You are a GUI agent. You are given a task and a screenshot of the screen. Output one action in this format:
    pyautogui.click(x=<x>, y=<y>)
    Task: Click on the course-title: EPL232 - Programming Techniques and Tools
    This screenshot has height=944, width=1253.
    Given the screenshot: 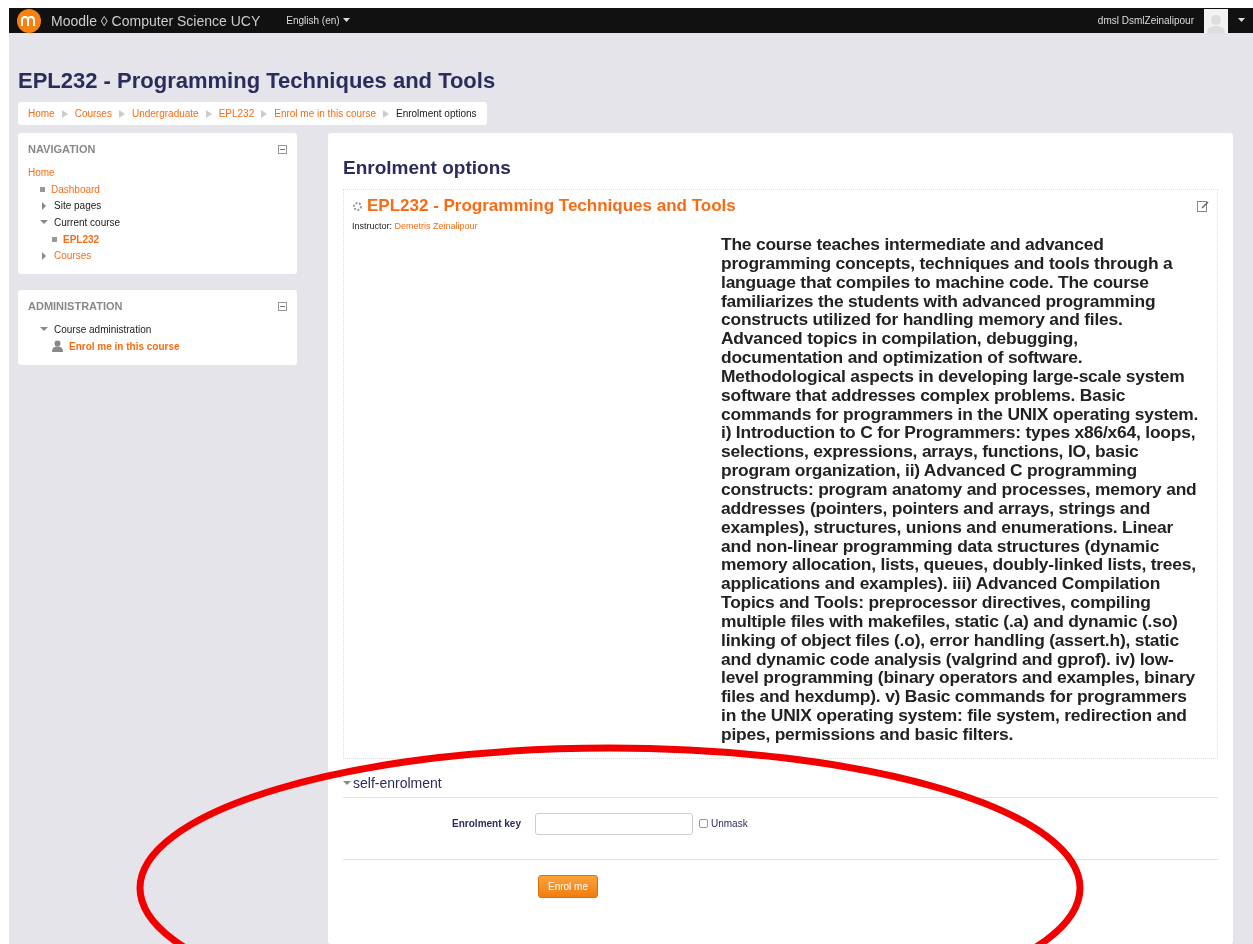 What is the action you would take?
    pyautogui.click(x=551, y=206)
    